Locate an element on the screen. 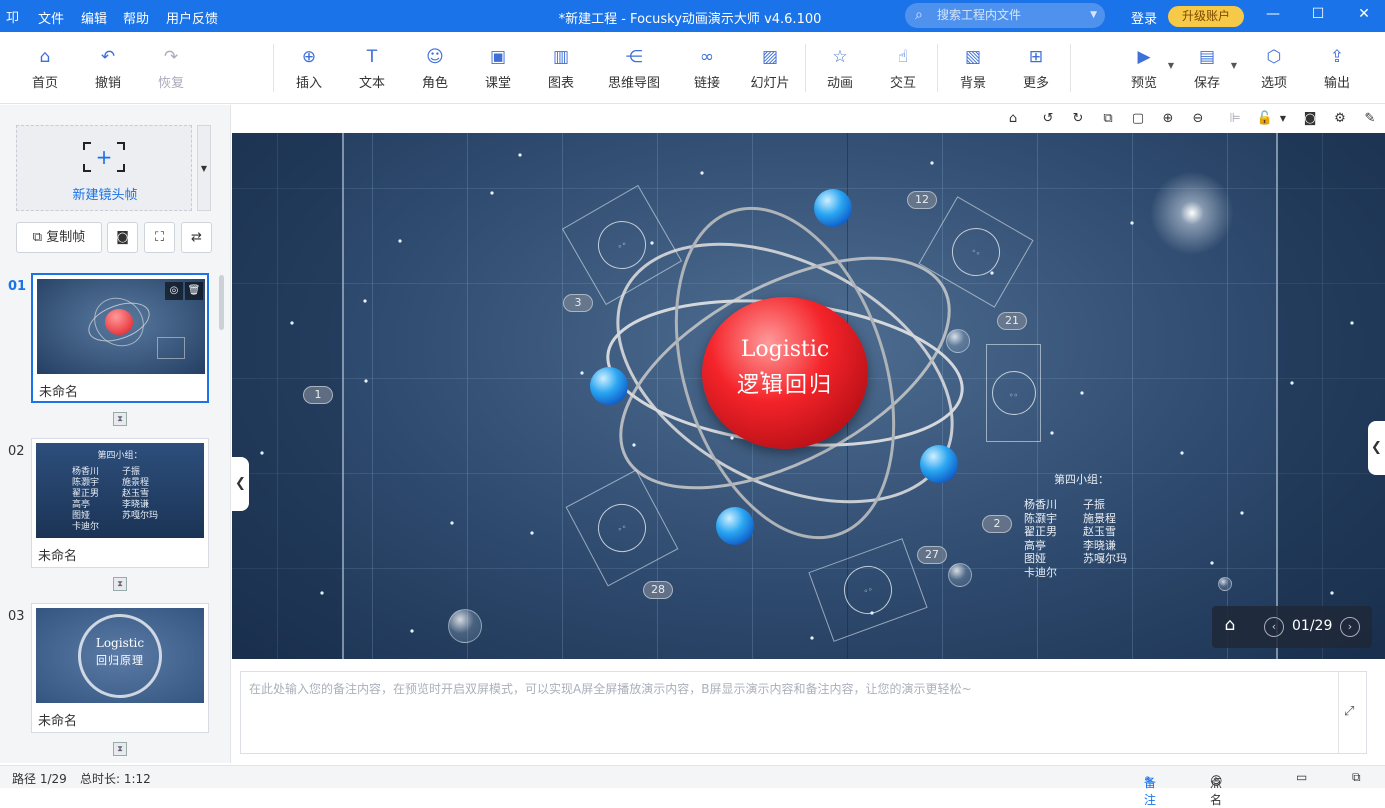 The height and width of the screenshot is (808, 1385). background-label: 背景 is located at coordinates (972, 83).